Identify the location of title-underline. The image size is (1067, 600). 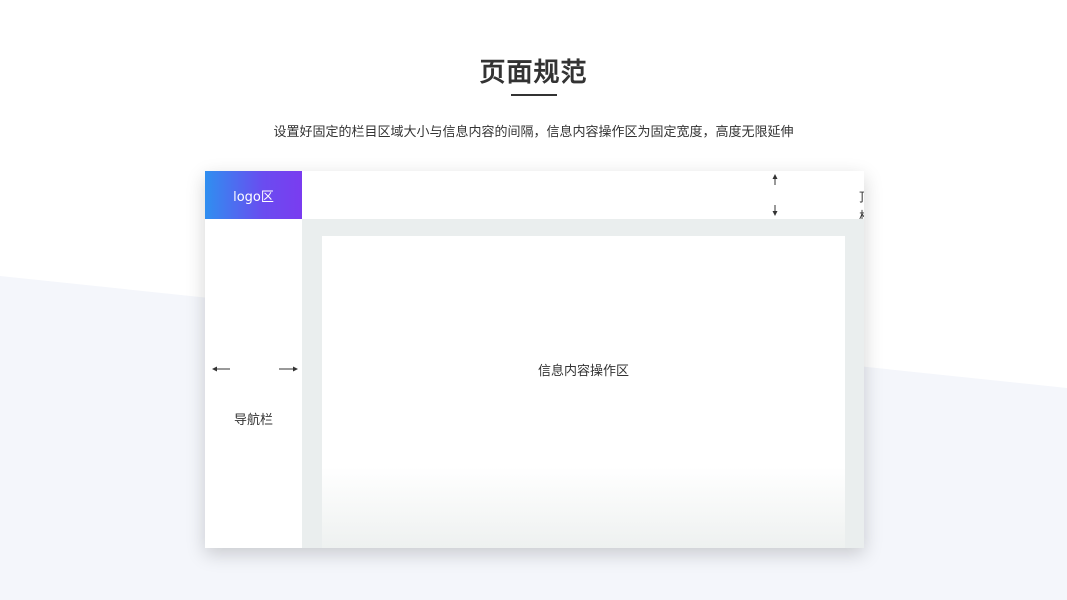
(534, 95).